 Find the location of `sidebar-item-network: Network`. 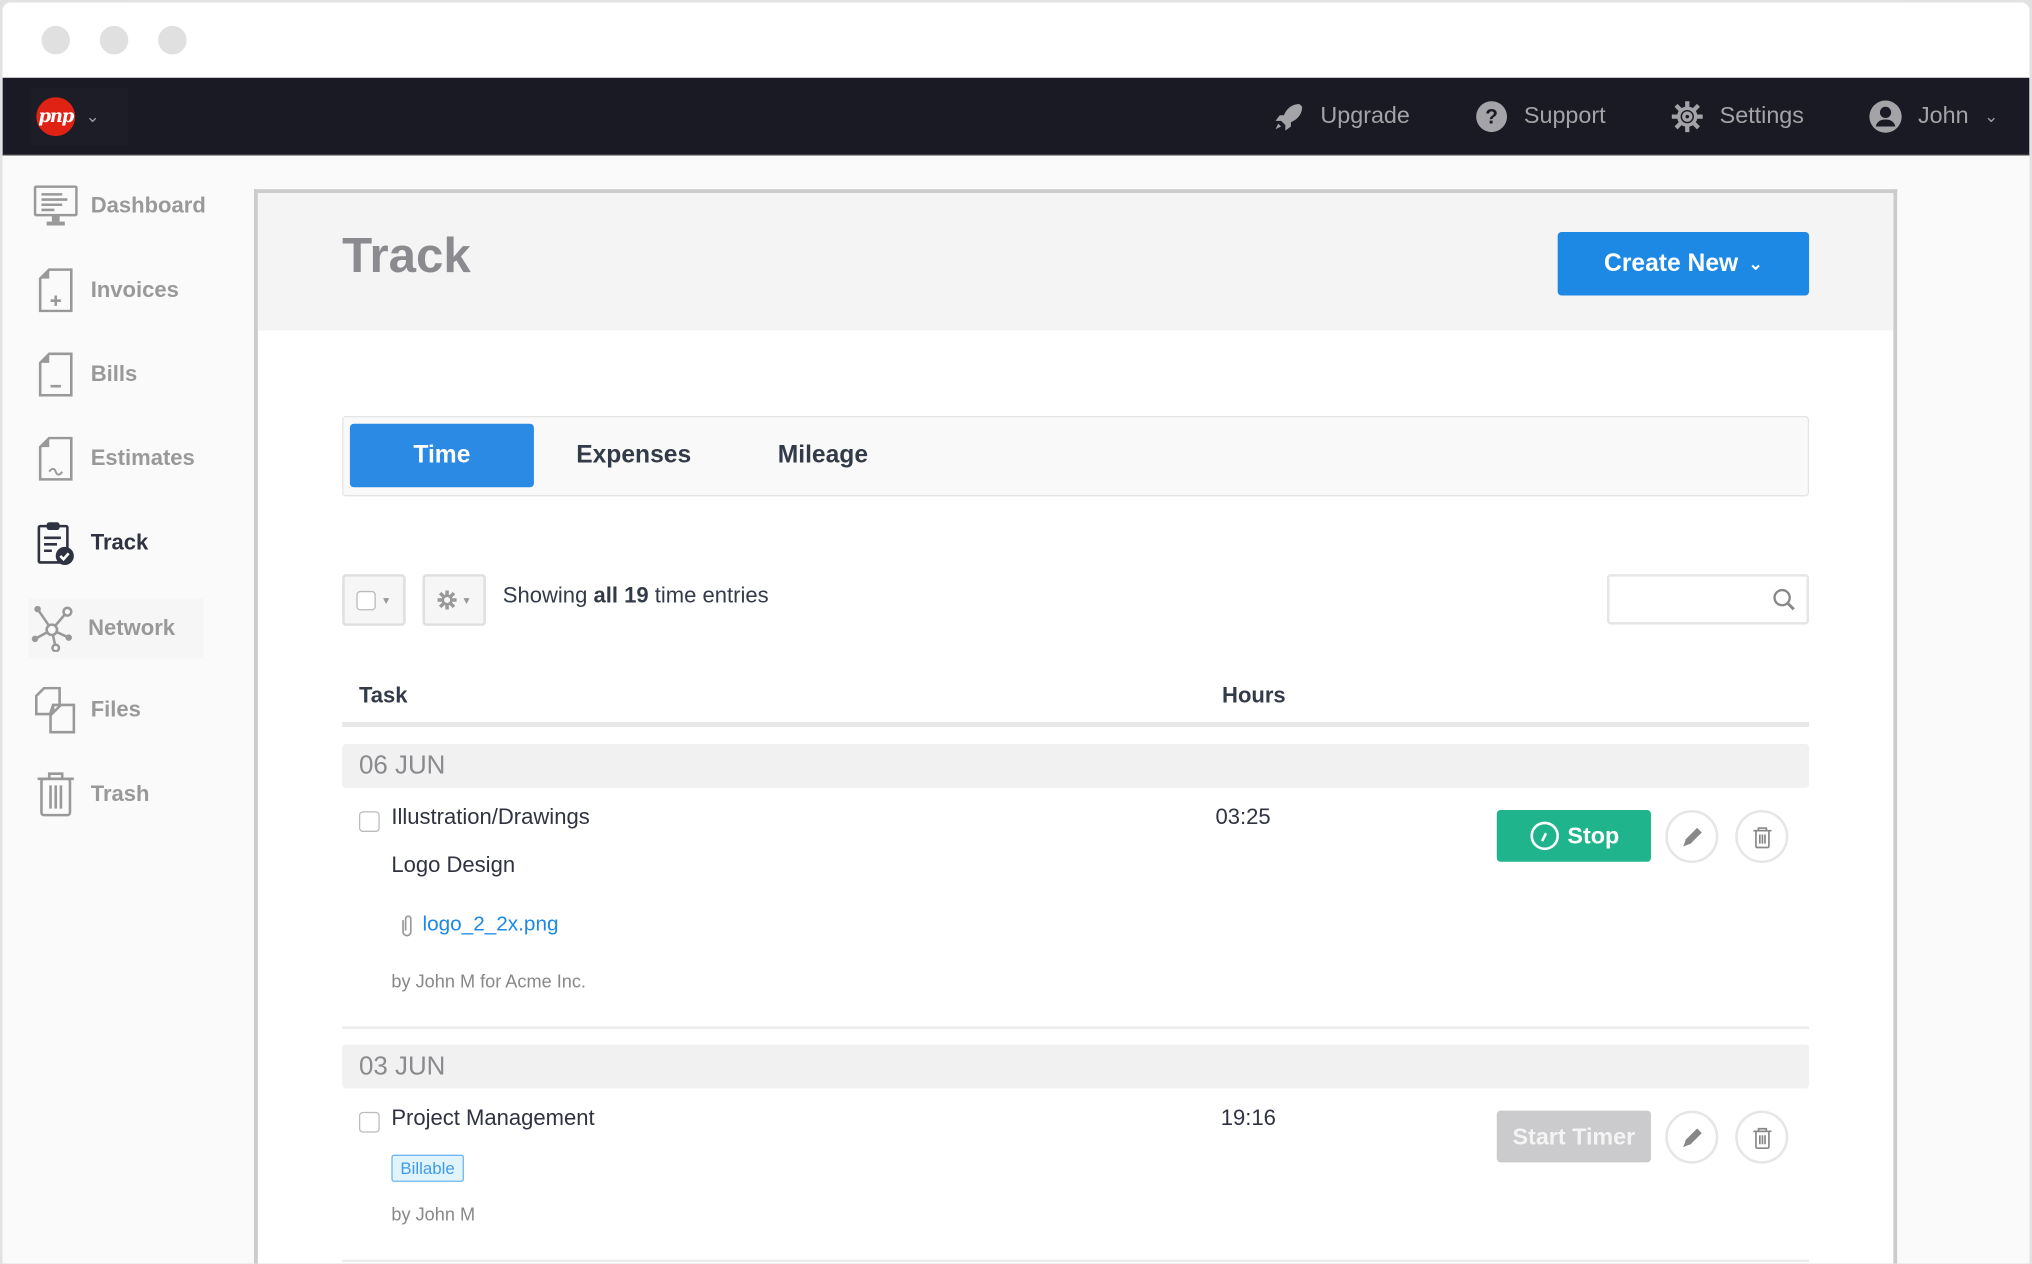

sidebar-item-network: Network is located at coordinates (116, 628).